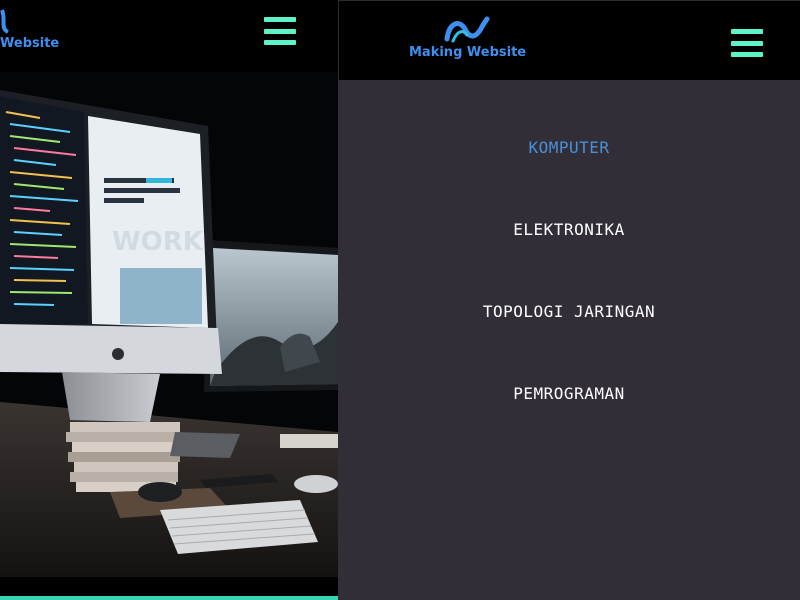 This screenshot has height=600, width=800. Describe the element at coordinates (158, 242) in the screenshot. I see `hero-screen-text: WORK` at that location.